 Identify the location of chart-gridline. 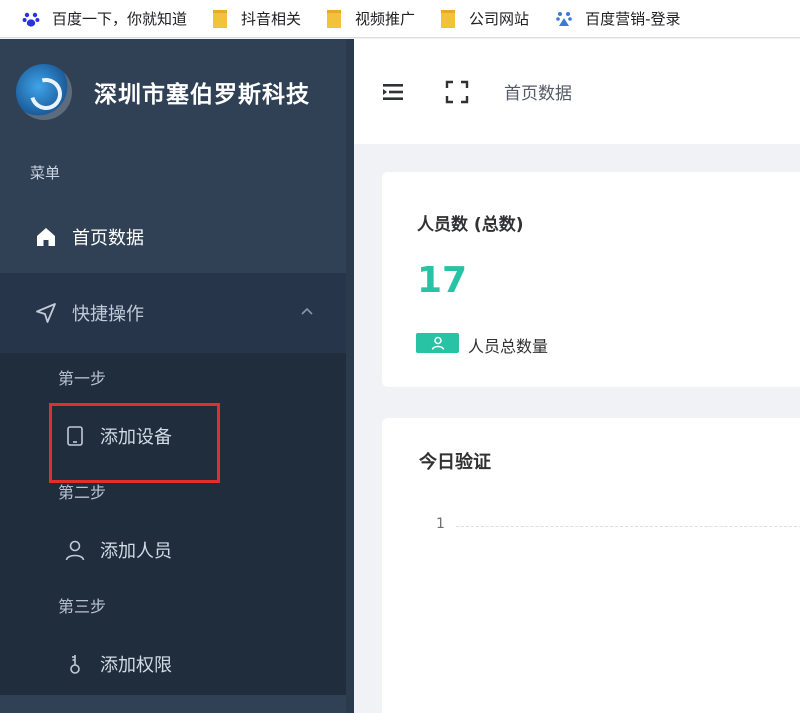
(628, 526).